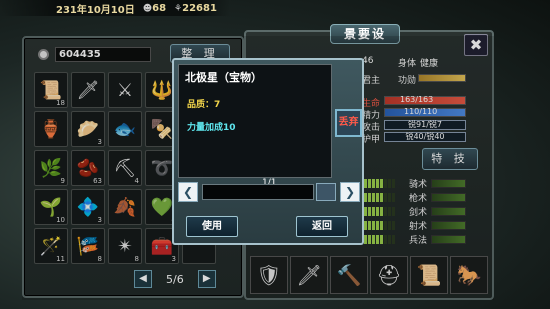 This screenshot has width=550, height=309. Describe the element at coordinates (348, 123) in the screenshot. I see `discard-button: 丢弃` at that location.